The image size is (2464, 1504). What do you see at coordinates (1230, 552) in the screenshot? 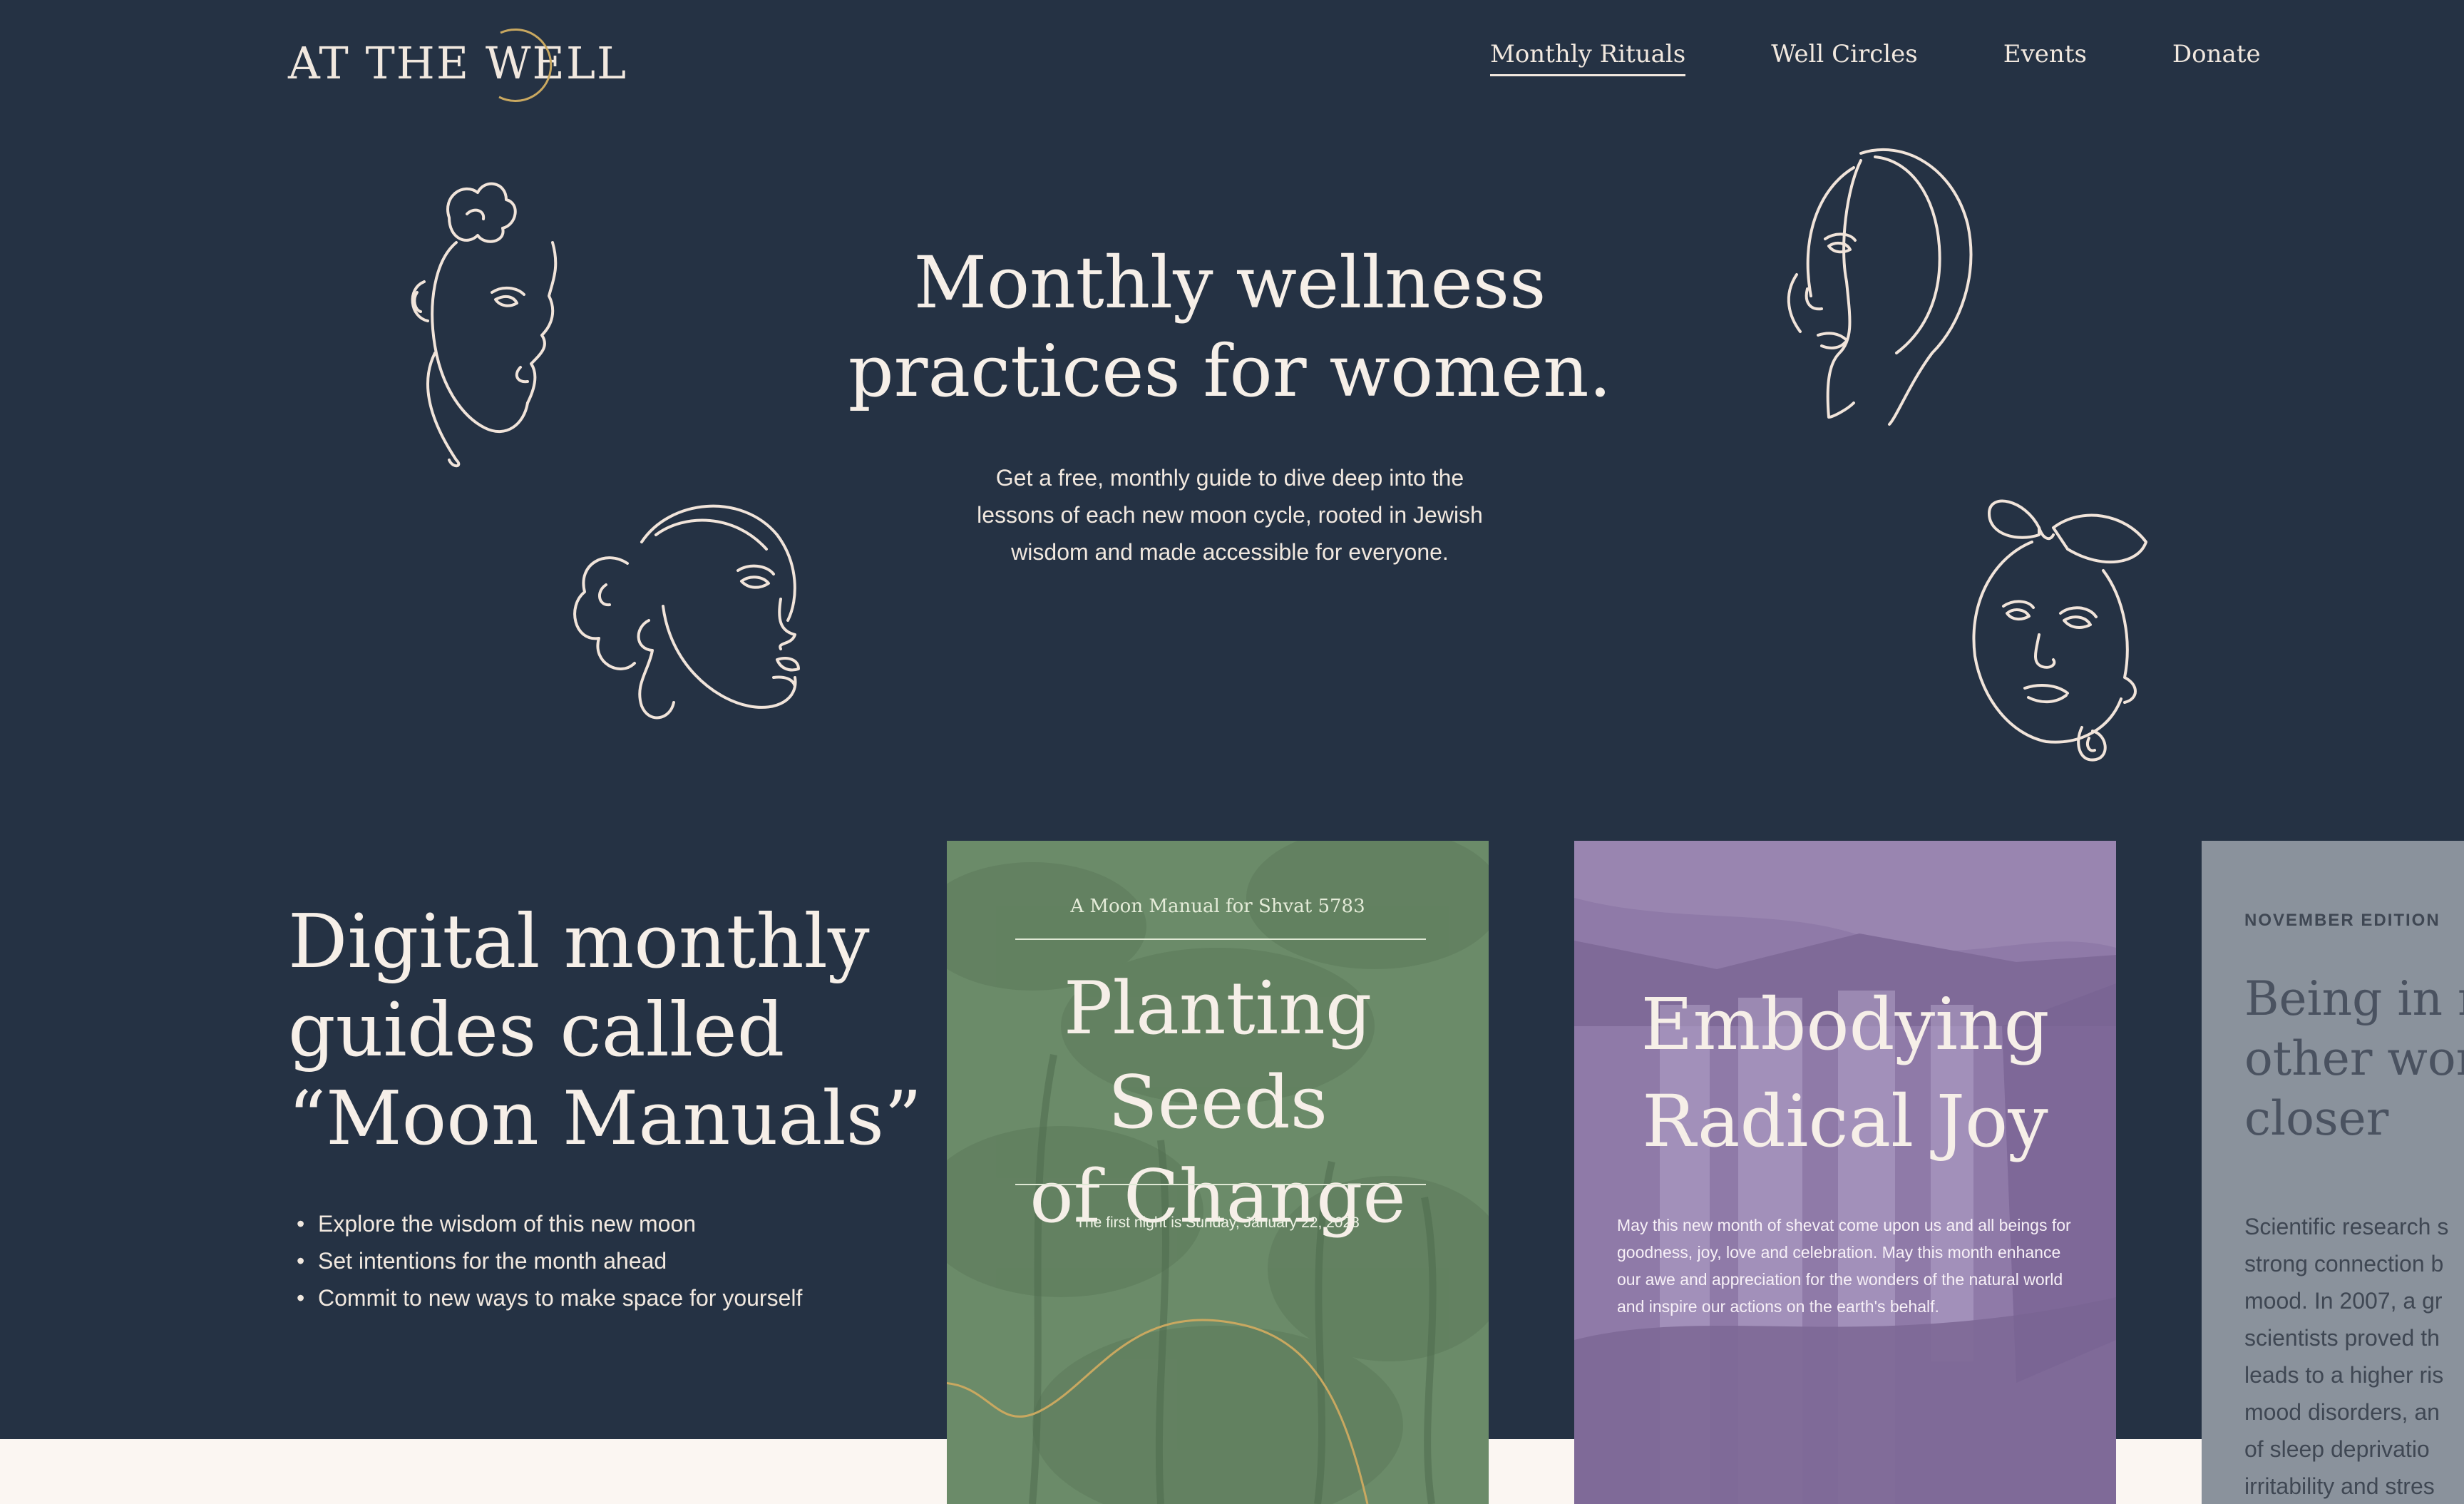
I see `hero-subtitle-line3: wisdom and made accessible for everyone.` at bounding box center [1230, 552].